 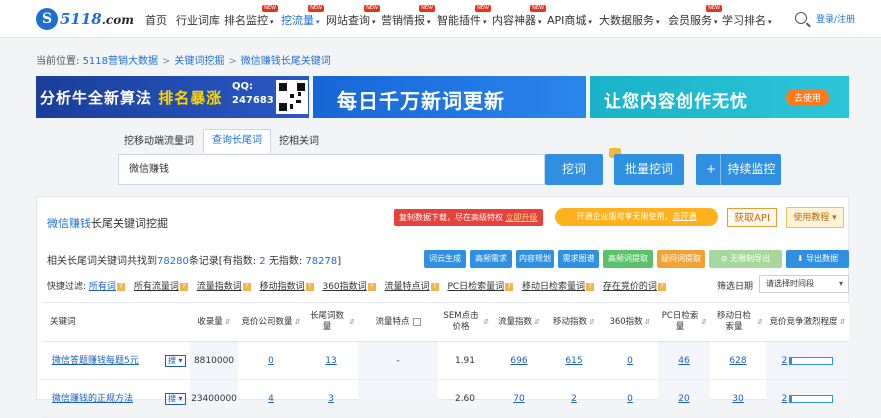 What do you see at coordinates (719, 97) in the screenshot?
I see `banner-ad-3: 让您内容创作无忧 去使用` at bounding box center [719, 97].